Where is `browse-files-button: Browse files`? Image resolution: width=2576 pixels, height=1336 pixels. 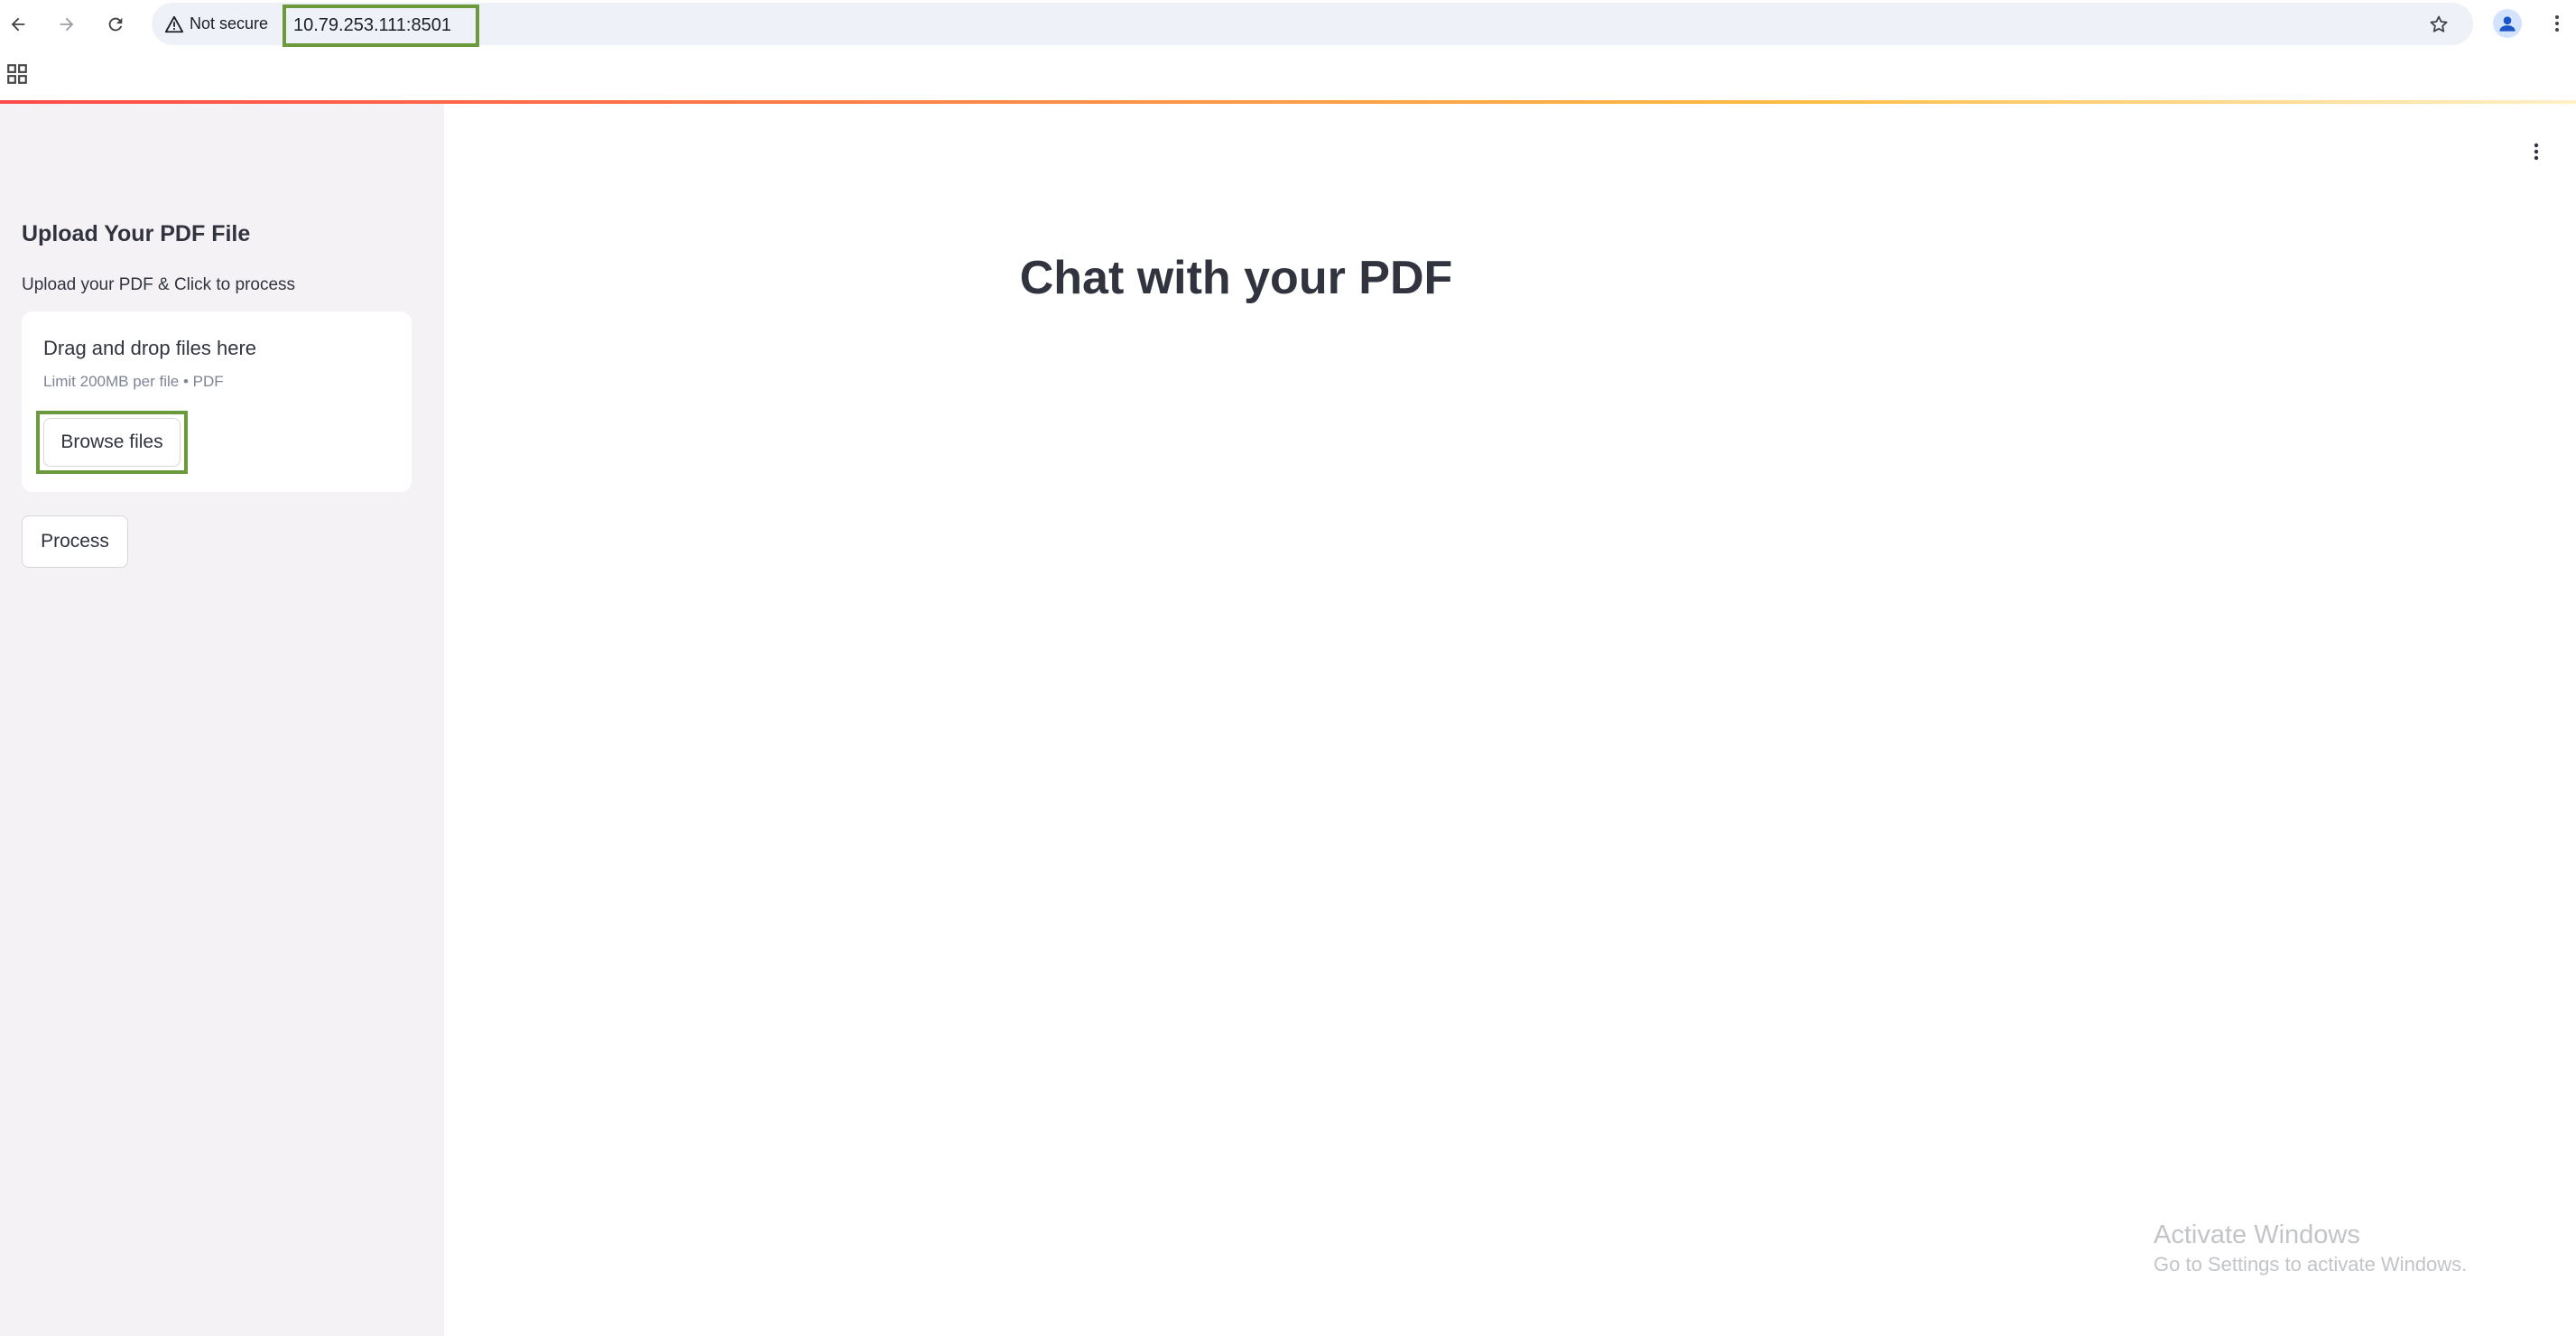 browse-files-button: Browse files is located at coordinates (112, 442).